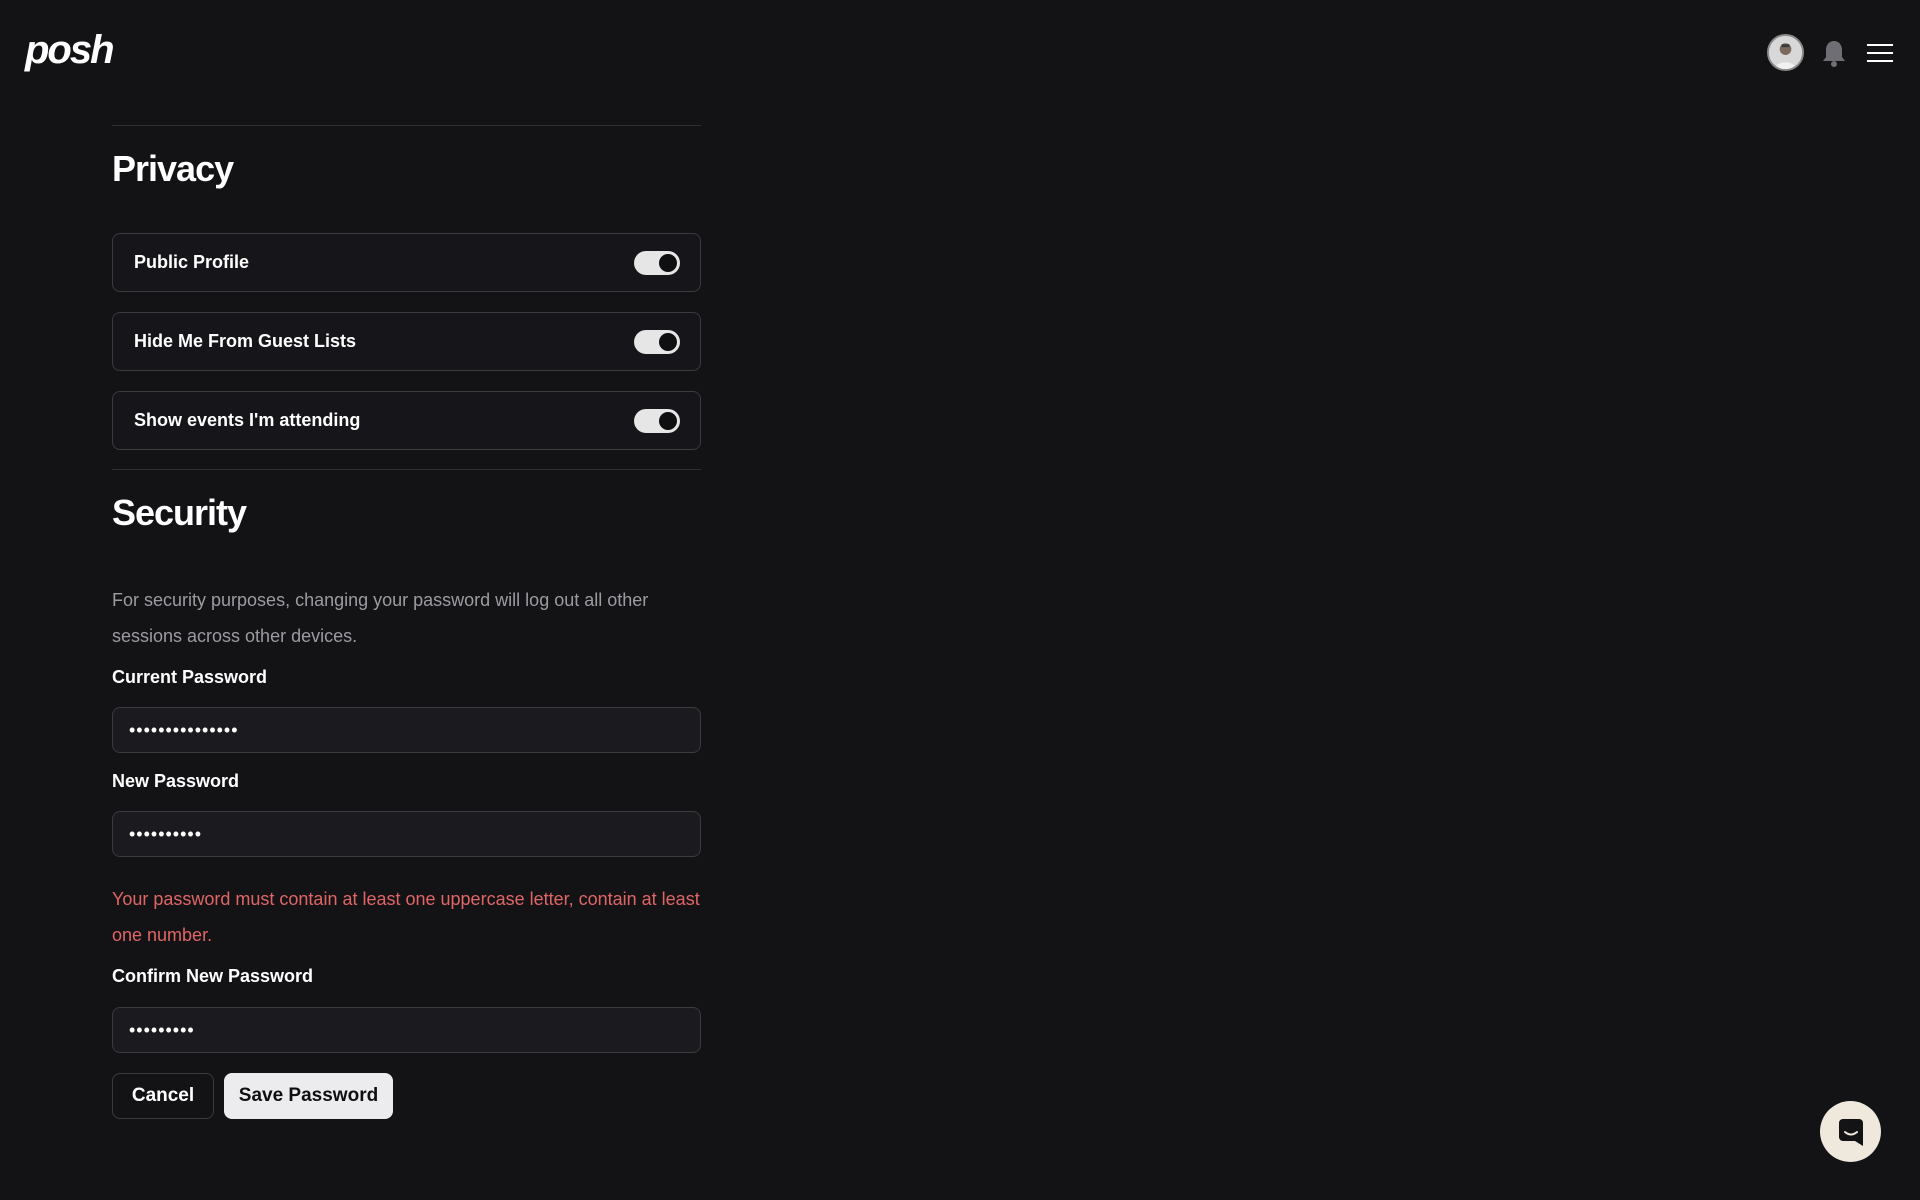 The image size is (1920, 1200). Describe the element at coordinates (176, 781) in the screenshot. I see `new-password-label: New Password` at that location.